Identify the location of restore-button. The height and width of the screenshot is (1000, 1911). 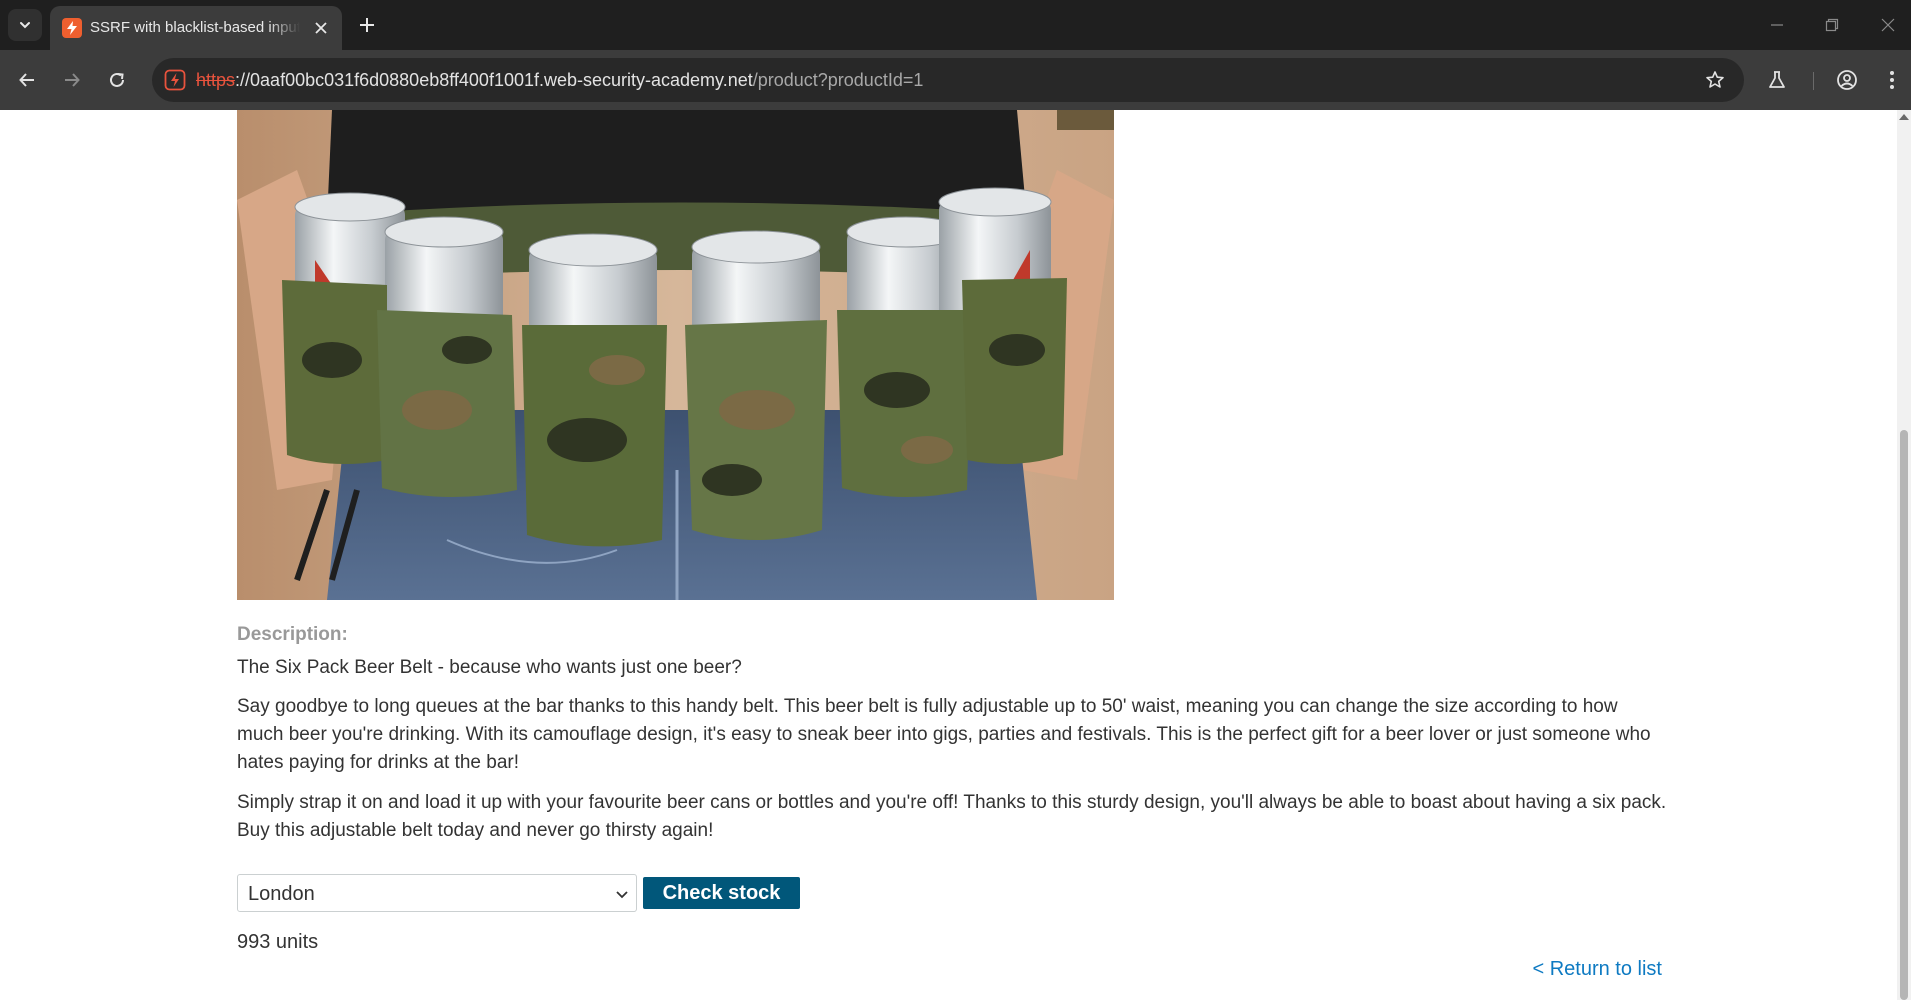
(1832, 25).